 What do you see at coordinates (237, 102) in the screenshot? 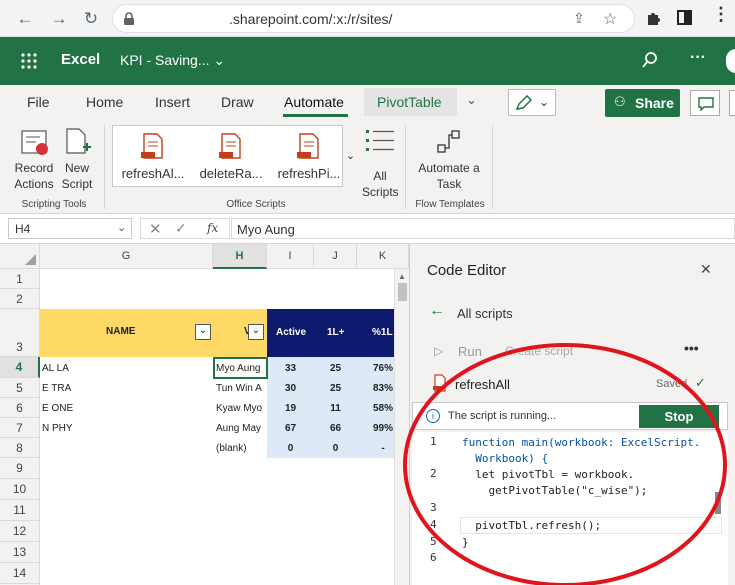
I see `tab-draw: Draw` at bounding box center [237, 102].